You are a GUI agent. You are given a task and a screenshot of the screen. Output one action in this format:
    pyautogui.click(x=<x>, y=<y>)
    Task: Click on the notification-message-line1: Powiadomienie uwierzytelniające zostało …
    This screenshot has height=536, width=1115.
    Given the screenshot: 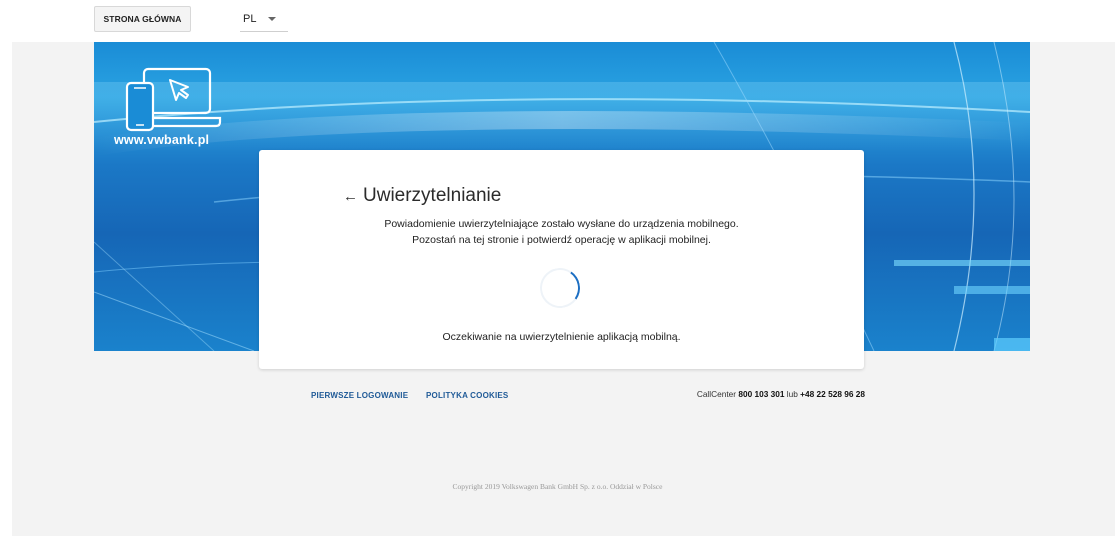 What is the action you would take?
    pyautogui.click(x=561, y=224)
    